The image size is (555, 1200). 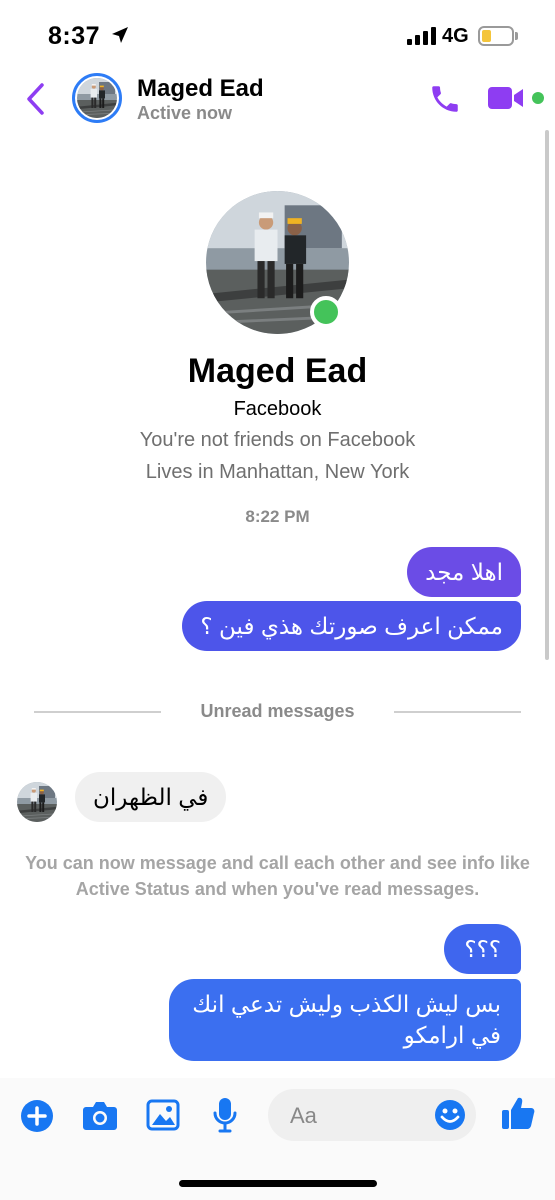 What do you see at coordinates (225, 1115) in the screenshot?
I see `microphone-icon` at bounding box center [225, 1115].